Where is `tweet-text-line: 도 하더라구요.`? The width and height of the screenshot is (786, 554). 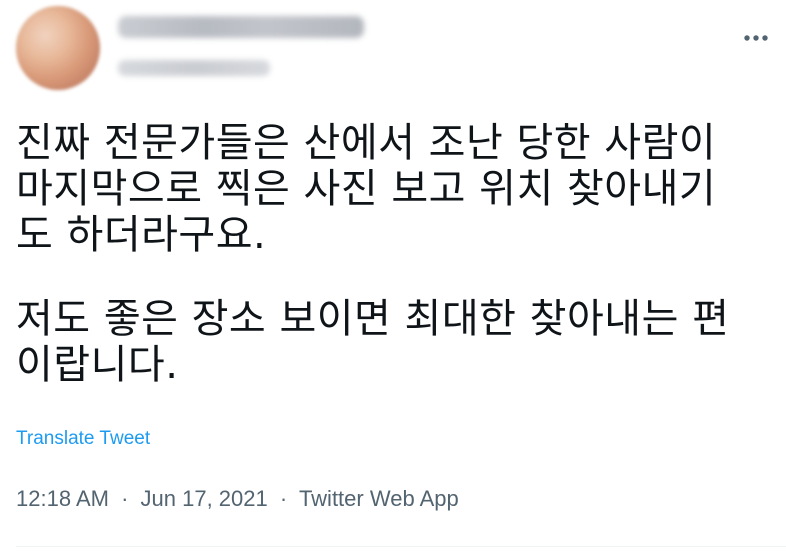 tweet-text-line: 도 하더라구요. is located at coordinates (141, 235).